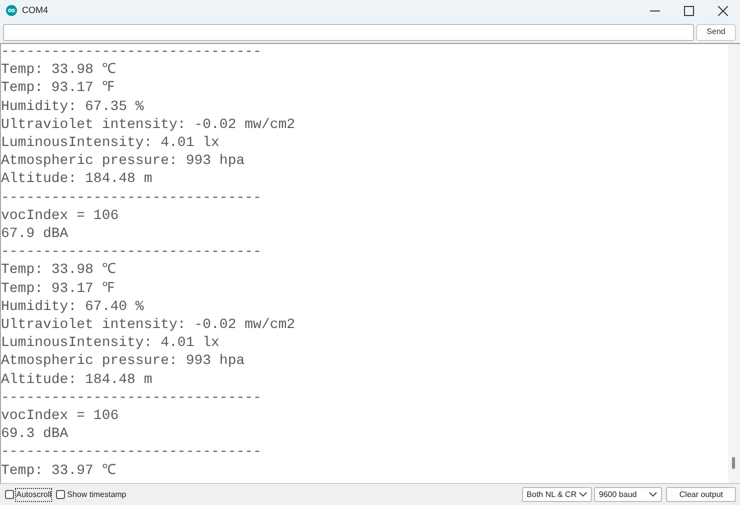 The image size is (740, 505). I want to click on scrollbar, so click(734, 263).